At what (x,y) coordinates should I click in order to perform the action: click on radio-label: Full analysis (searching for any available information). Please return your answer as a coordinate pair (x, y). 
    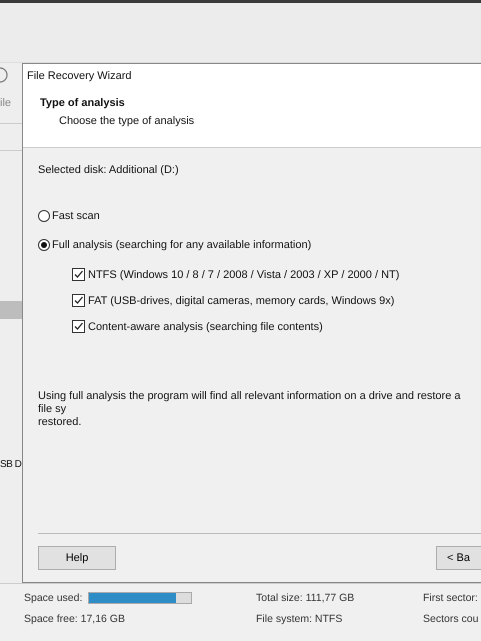
    Looking at the image, I should click on (182, 245).